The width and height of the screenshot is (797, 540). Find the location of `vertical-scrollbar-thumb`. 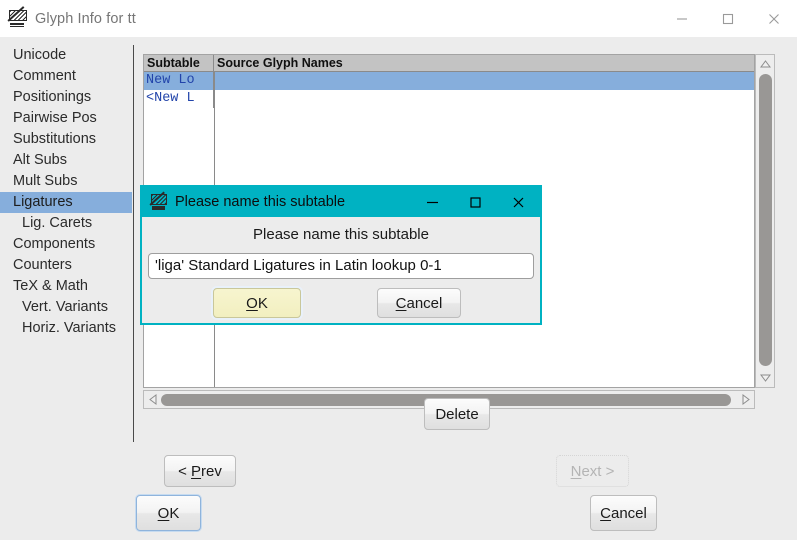

vertical-scrollbar-thumb is located at coordinates (765, 220).